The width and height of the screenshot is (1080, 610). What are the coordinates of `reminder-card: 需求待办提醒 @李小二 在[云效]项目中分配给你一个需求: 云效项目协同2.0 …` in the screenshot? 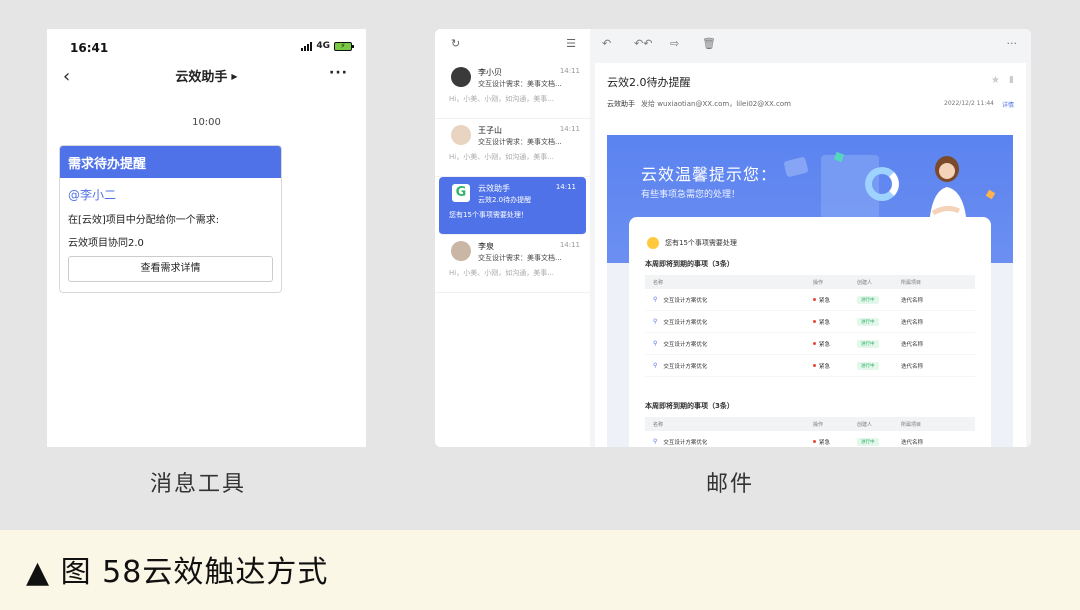 It's located at (170, 219).